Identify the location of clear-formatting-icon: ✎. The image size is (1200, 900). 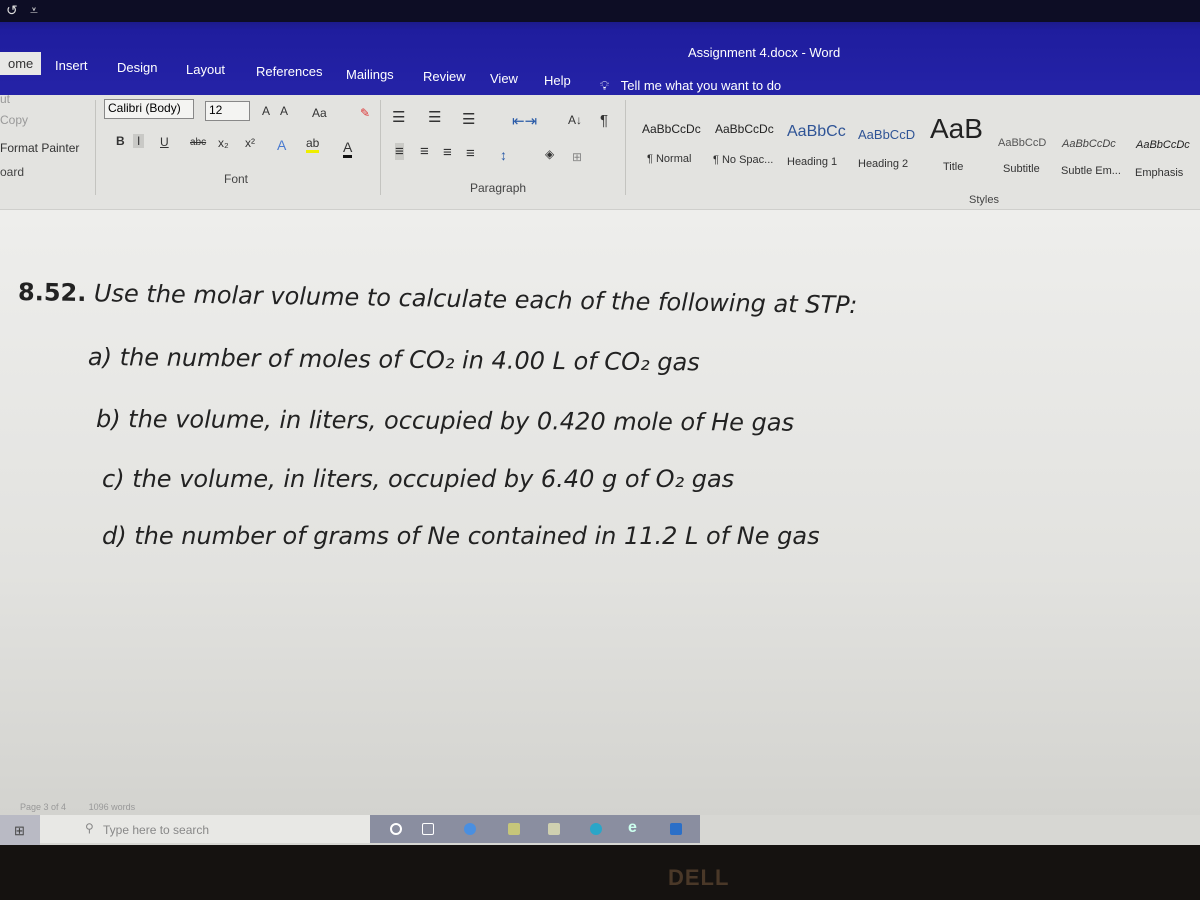
(365, 113).